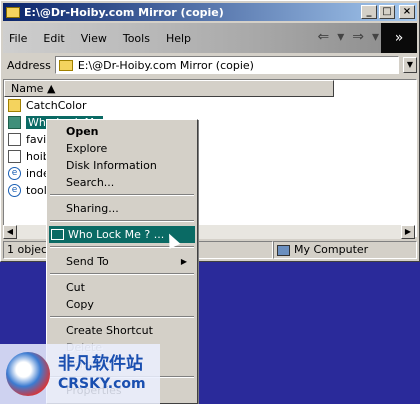  What do you see at coordinates (369, 12) in the screenshot?
I see `minimize-button: _` at bounding box center [369, 12].